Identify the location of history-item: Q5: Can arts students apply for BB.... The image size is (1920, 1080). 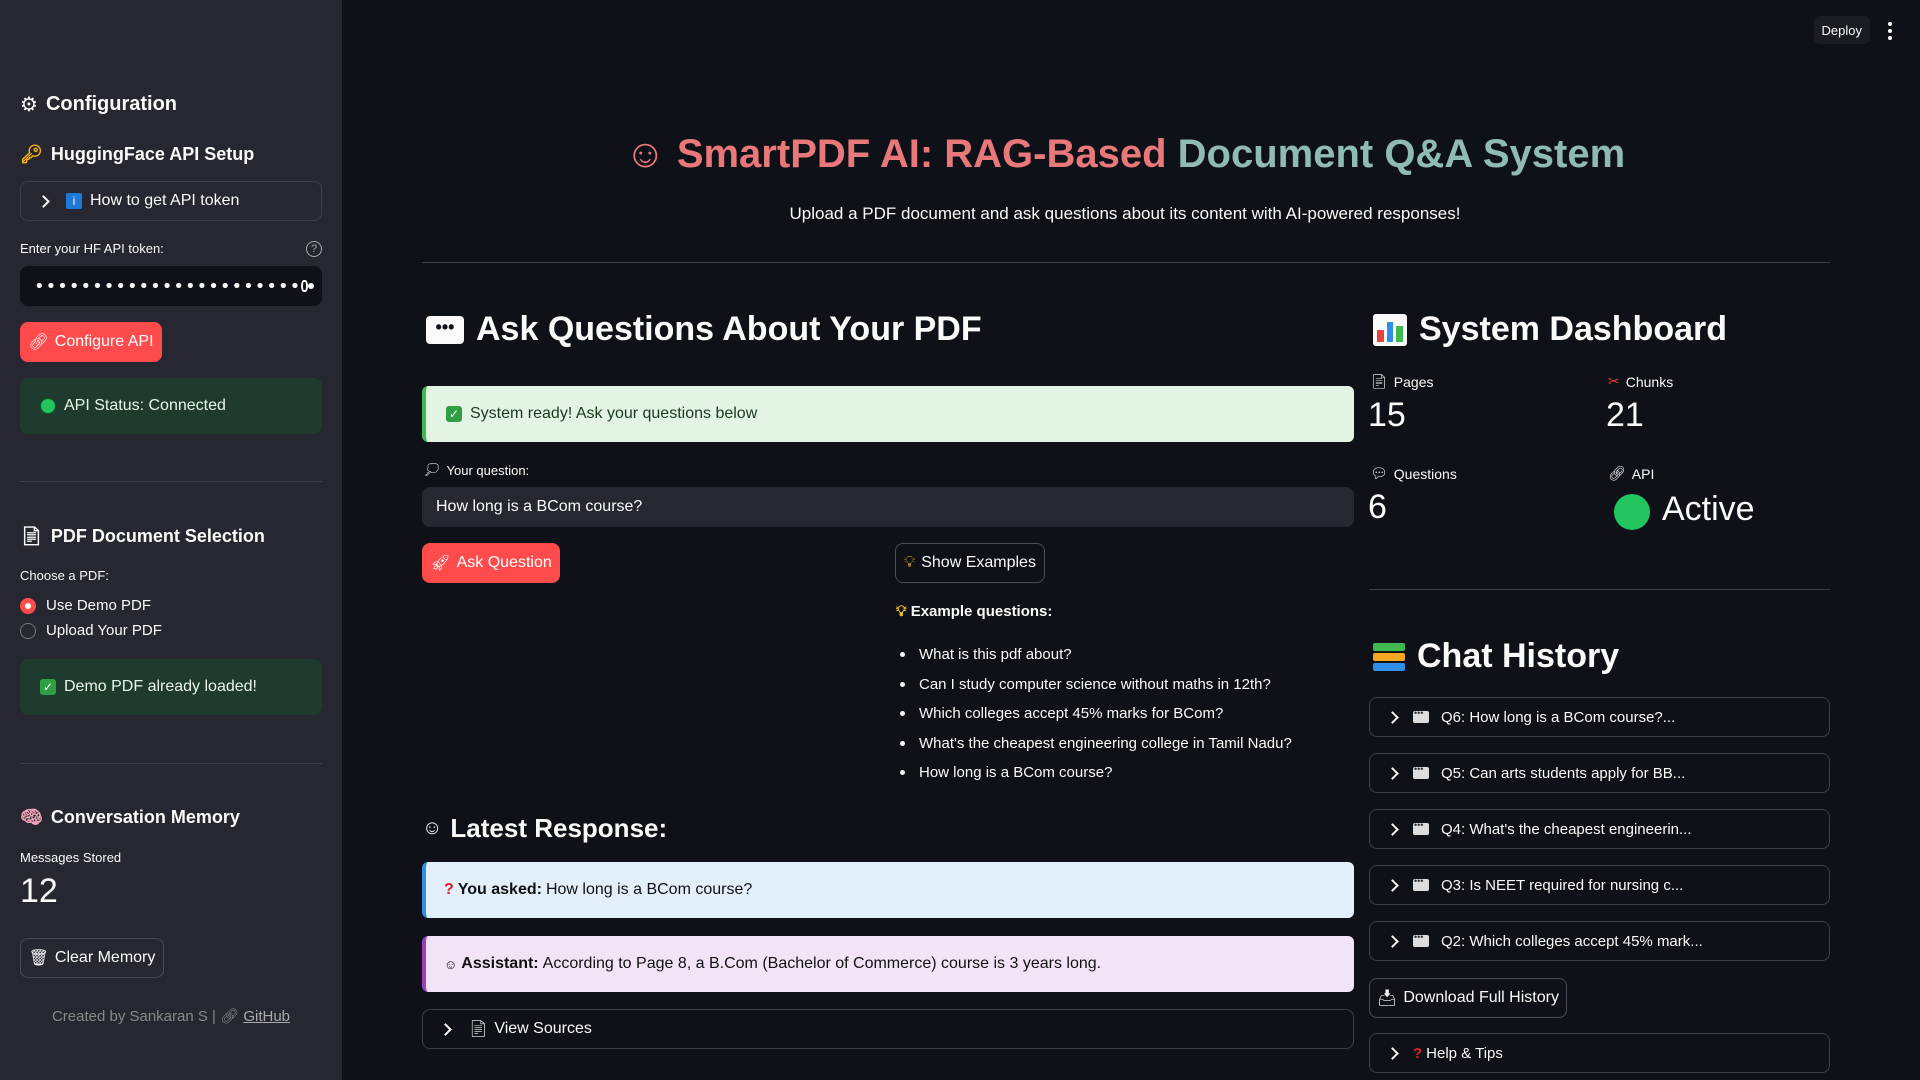
(1599, 773).